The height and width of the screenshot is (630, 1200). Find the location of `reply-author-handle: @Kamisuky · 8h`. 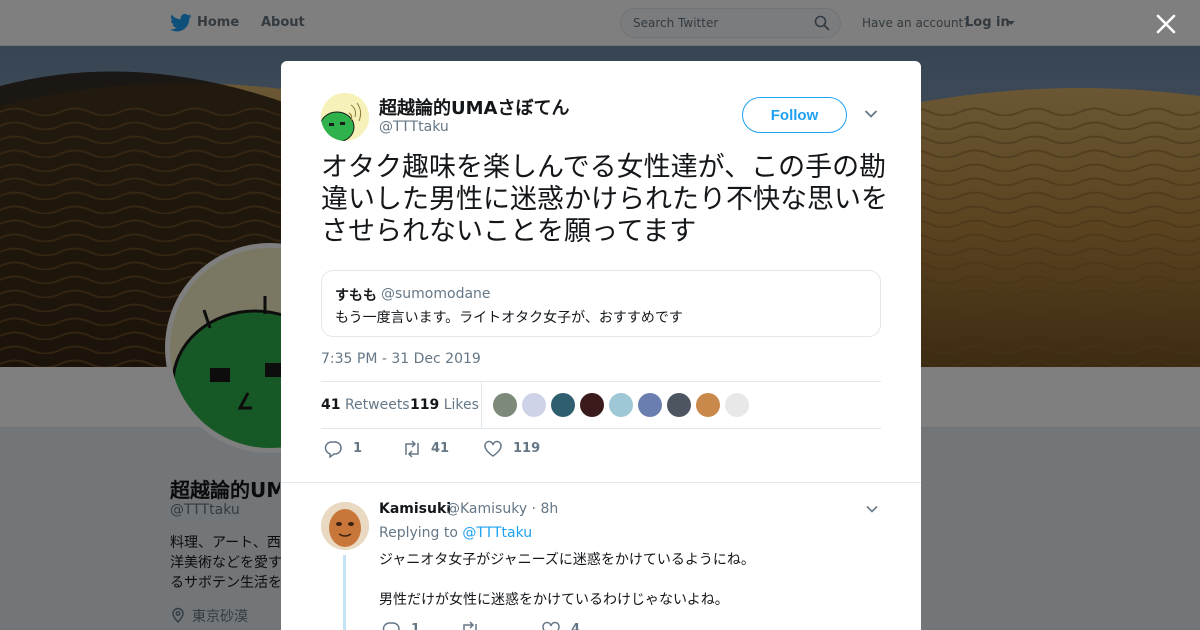

reply-author-handle: @Kamisuky · 8h is located at coordinates (502, 509).